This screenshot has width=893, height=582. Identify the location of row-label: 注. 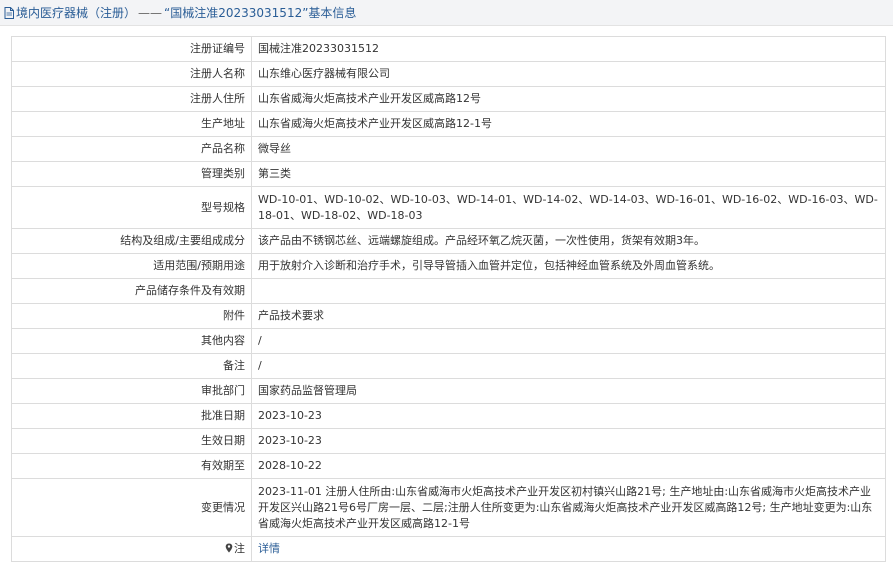
(131, 549).